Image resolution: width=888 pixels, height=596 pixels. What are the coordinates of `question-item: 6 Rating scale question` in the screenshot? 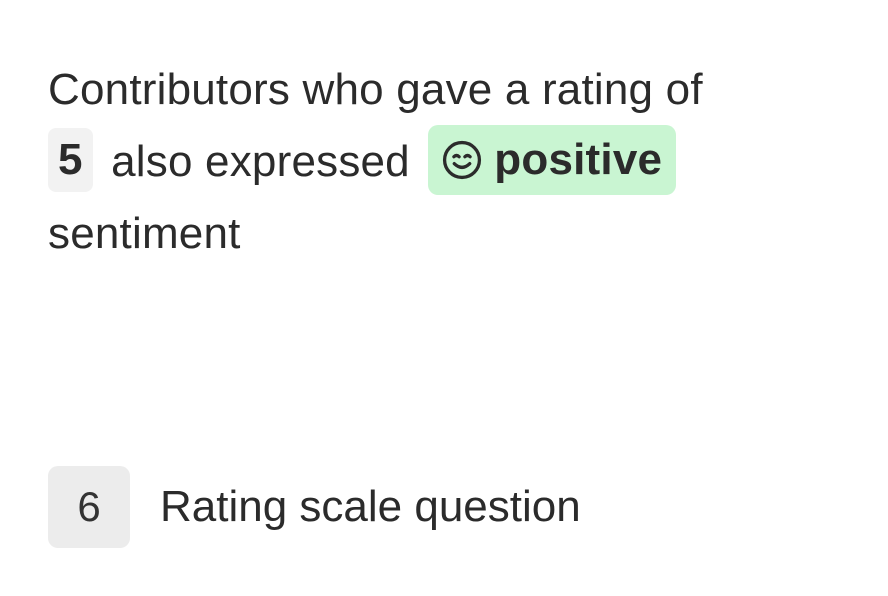 It's located at (314, 507).